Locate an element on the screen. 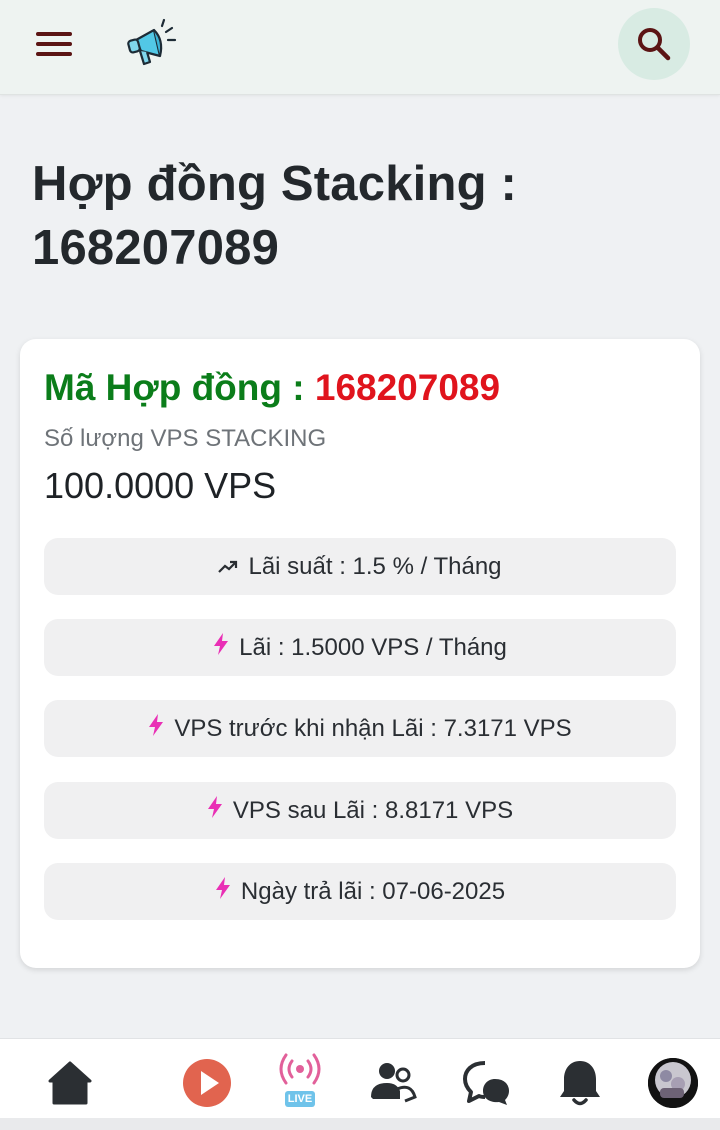 This screenshot has width=720, height=1130. live-icon: LIVE is located at coordinates (300, 1082).